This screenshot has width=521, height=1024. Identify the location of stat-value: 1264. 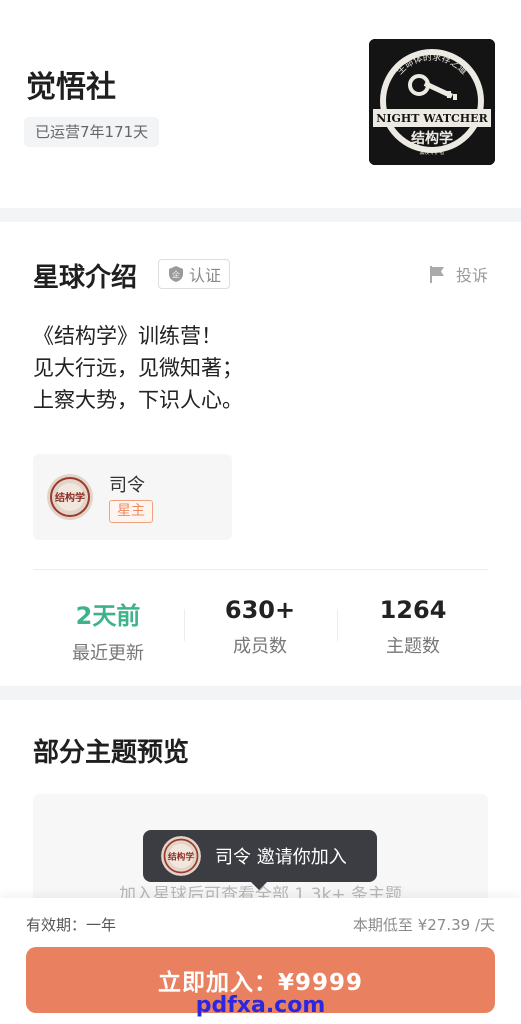
(413, 610).